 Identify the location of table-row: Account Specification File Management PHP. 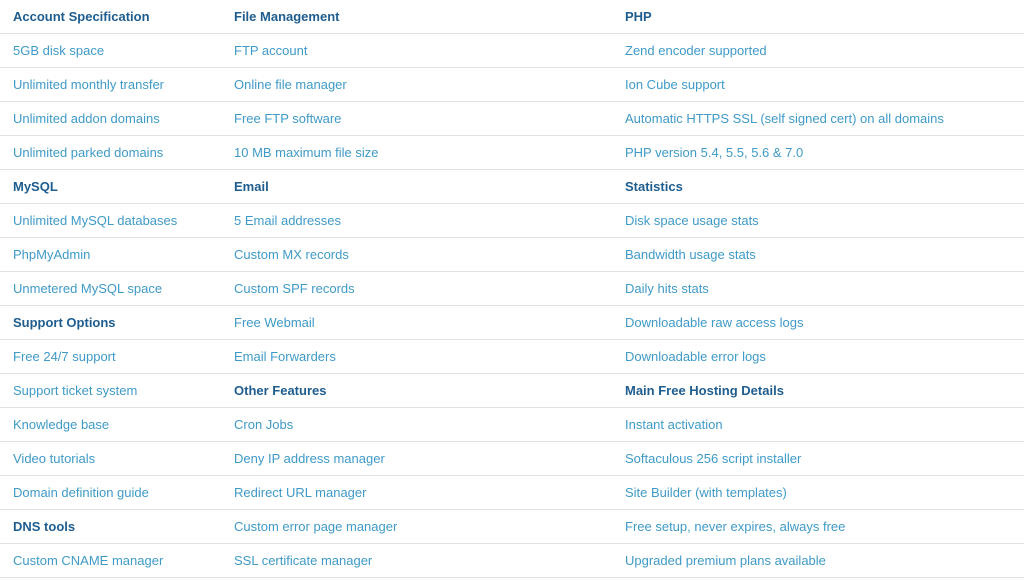
(512, 17).